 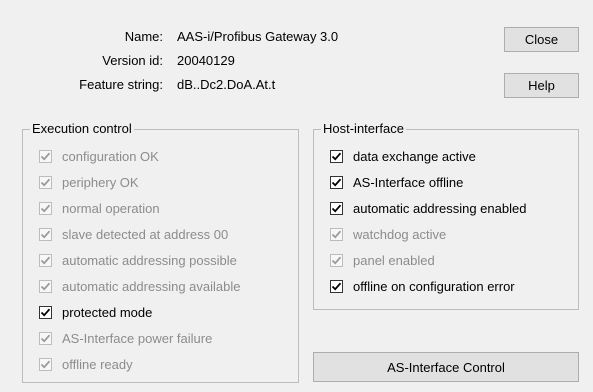 I want to click on checkbox-label: automatic addressing enabled, so click(x=440, y=208).